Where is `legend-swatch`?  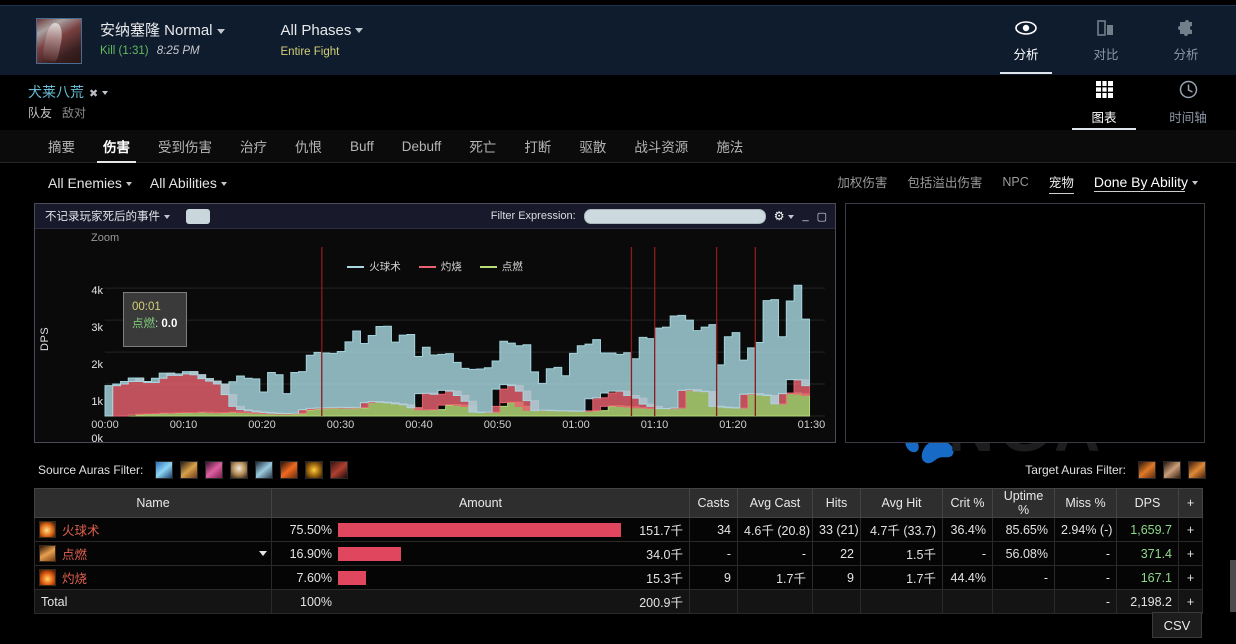
legend-swatch is located at coordinates (488, 266).